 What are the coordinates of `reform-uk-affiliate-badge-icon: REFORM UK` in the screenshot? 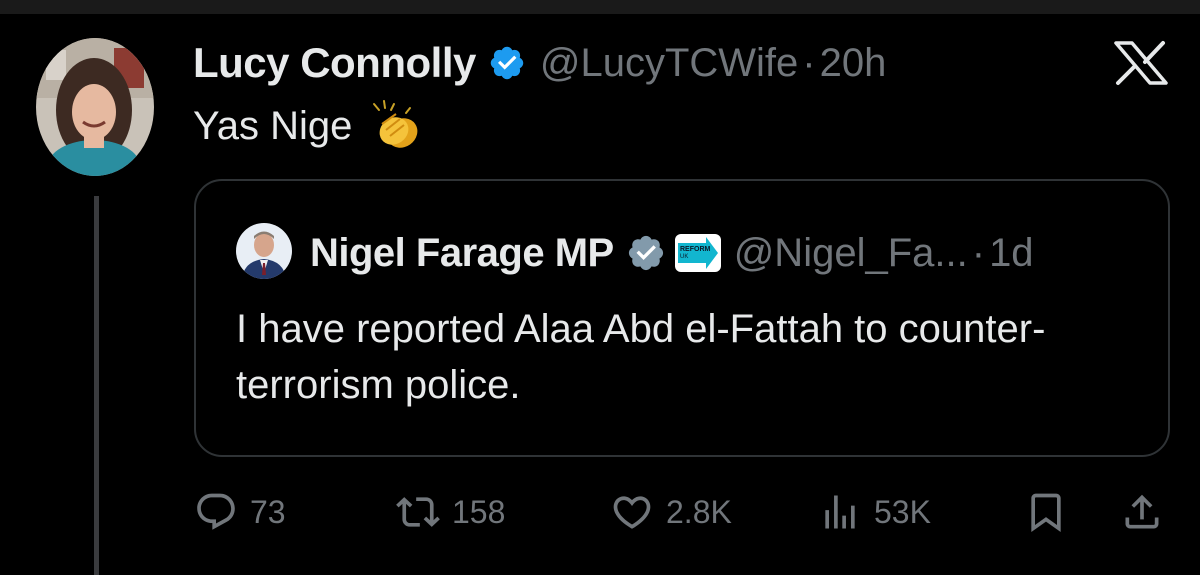 It's located at (698, 253).